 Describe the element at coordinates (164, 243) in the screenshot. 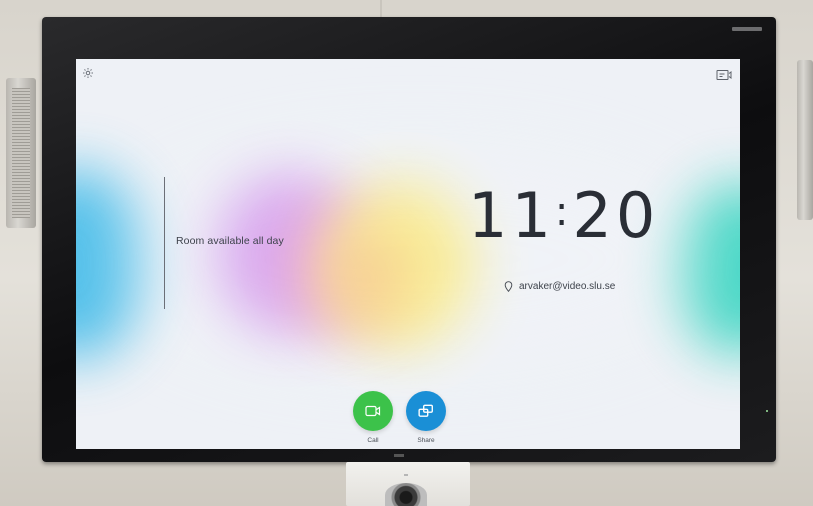

I see `availability-divider` at that location.